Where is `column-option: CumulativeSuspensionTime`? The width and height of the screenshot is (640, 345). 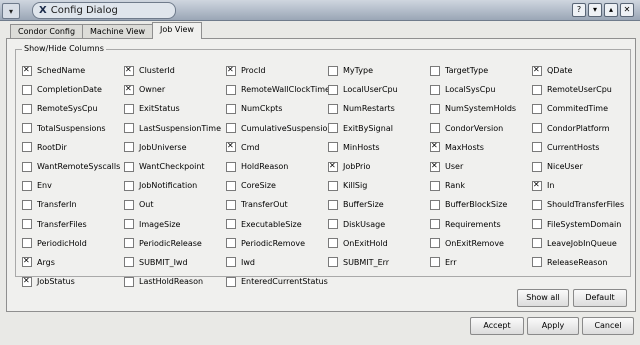
column-option: CumulativeSuspensionTime is located at coordinates (277, 128).